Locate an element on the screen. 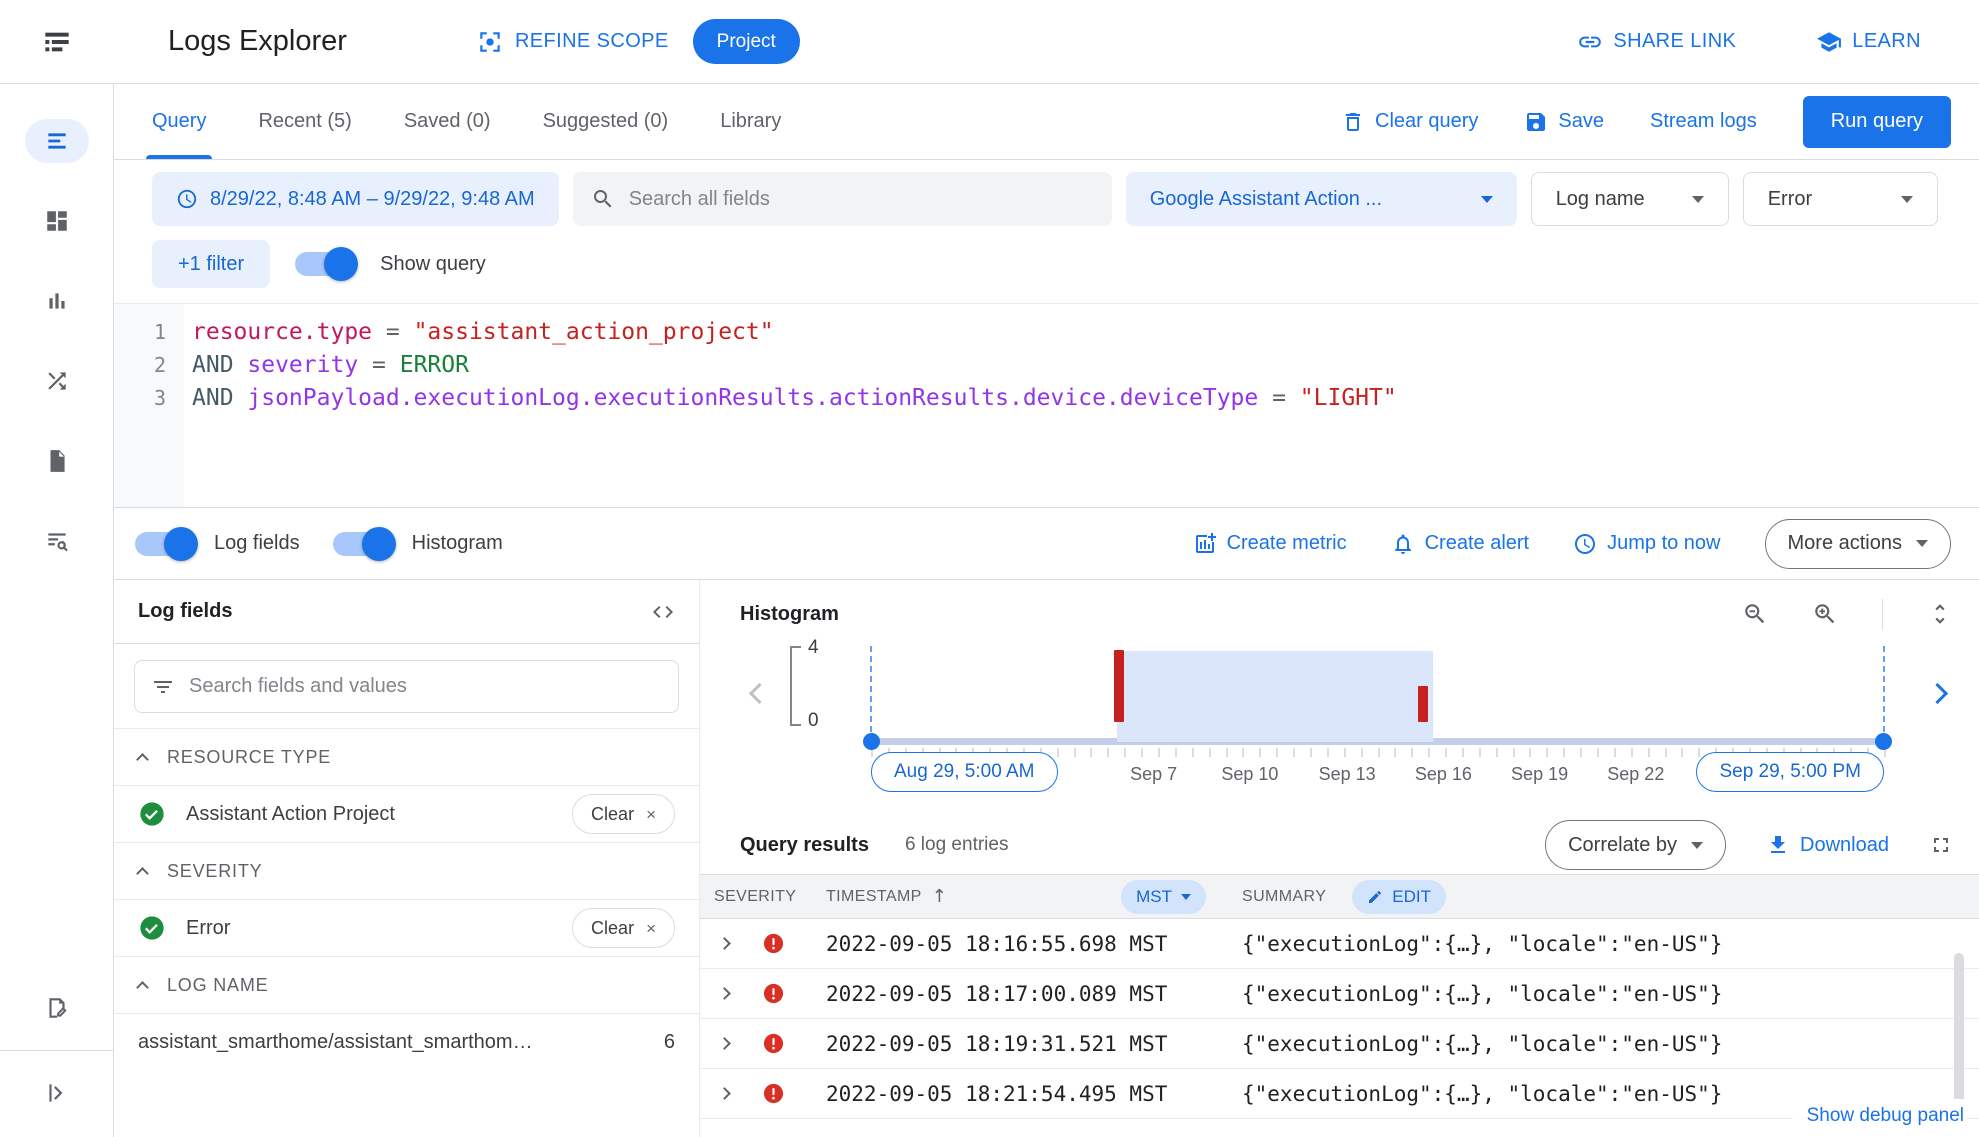 The width and height of the screenshot is (1979, 1137). nav-release-notes is located at coordinates (57, 1008).